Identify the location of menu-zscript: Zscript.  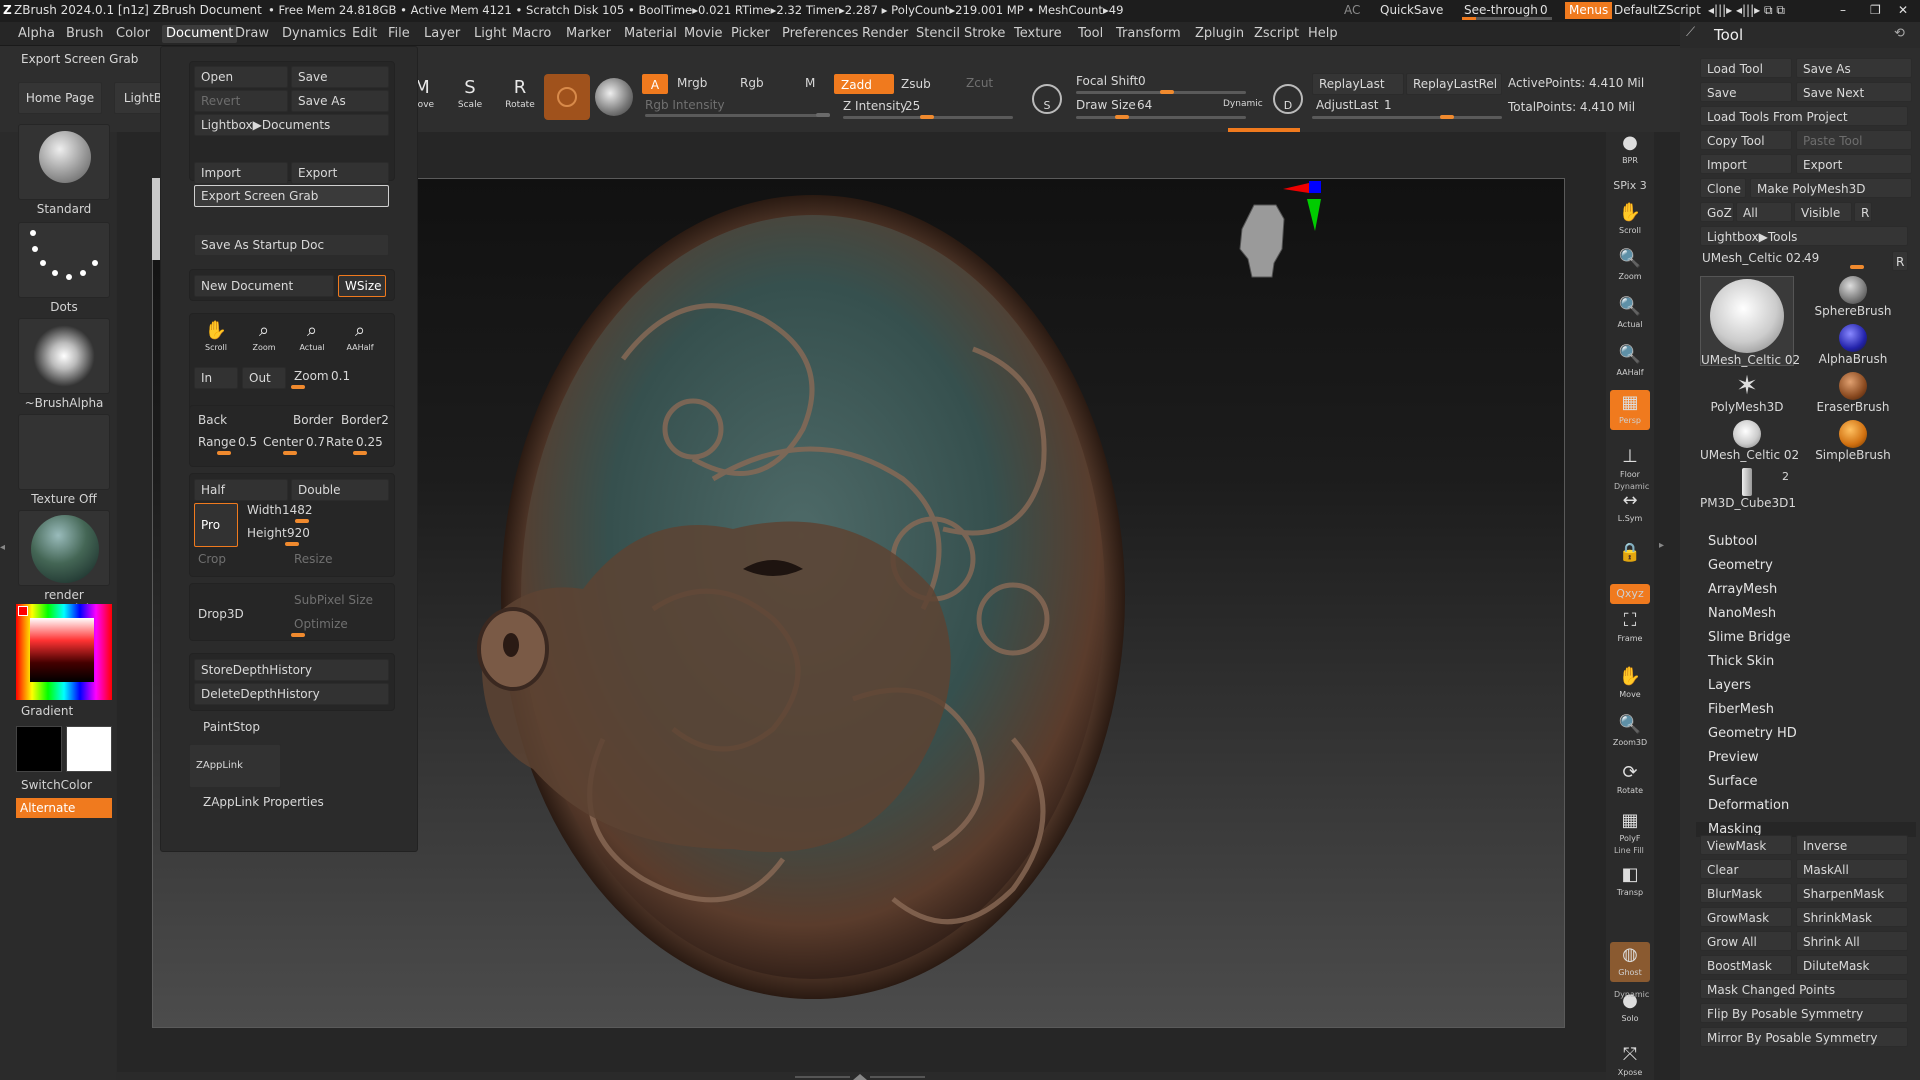
(1276, 33).